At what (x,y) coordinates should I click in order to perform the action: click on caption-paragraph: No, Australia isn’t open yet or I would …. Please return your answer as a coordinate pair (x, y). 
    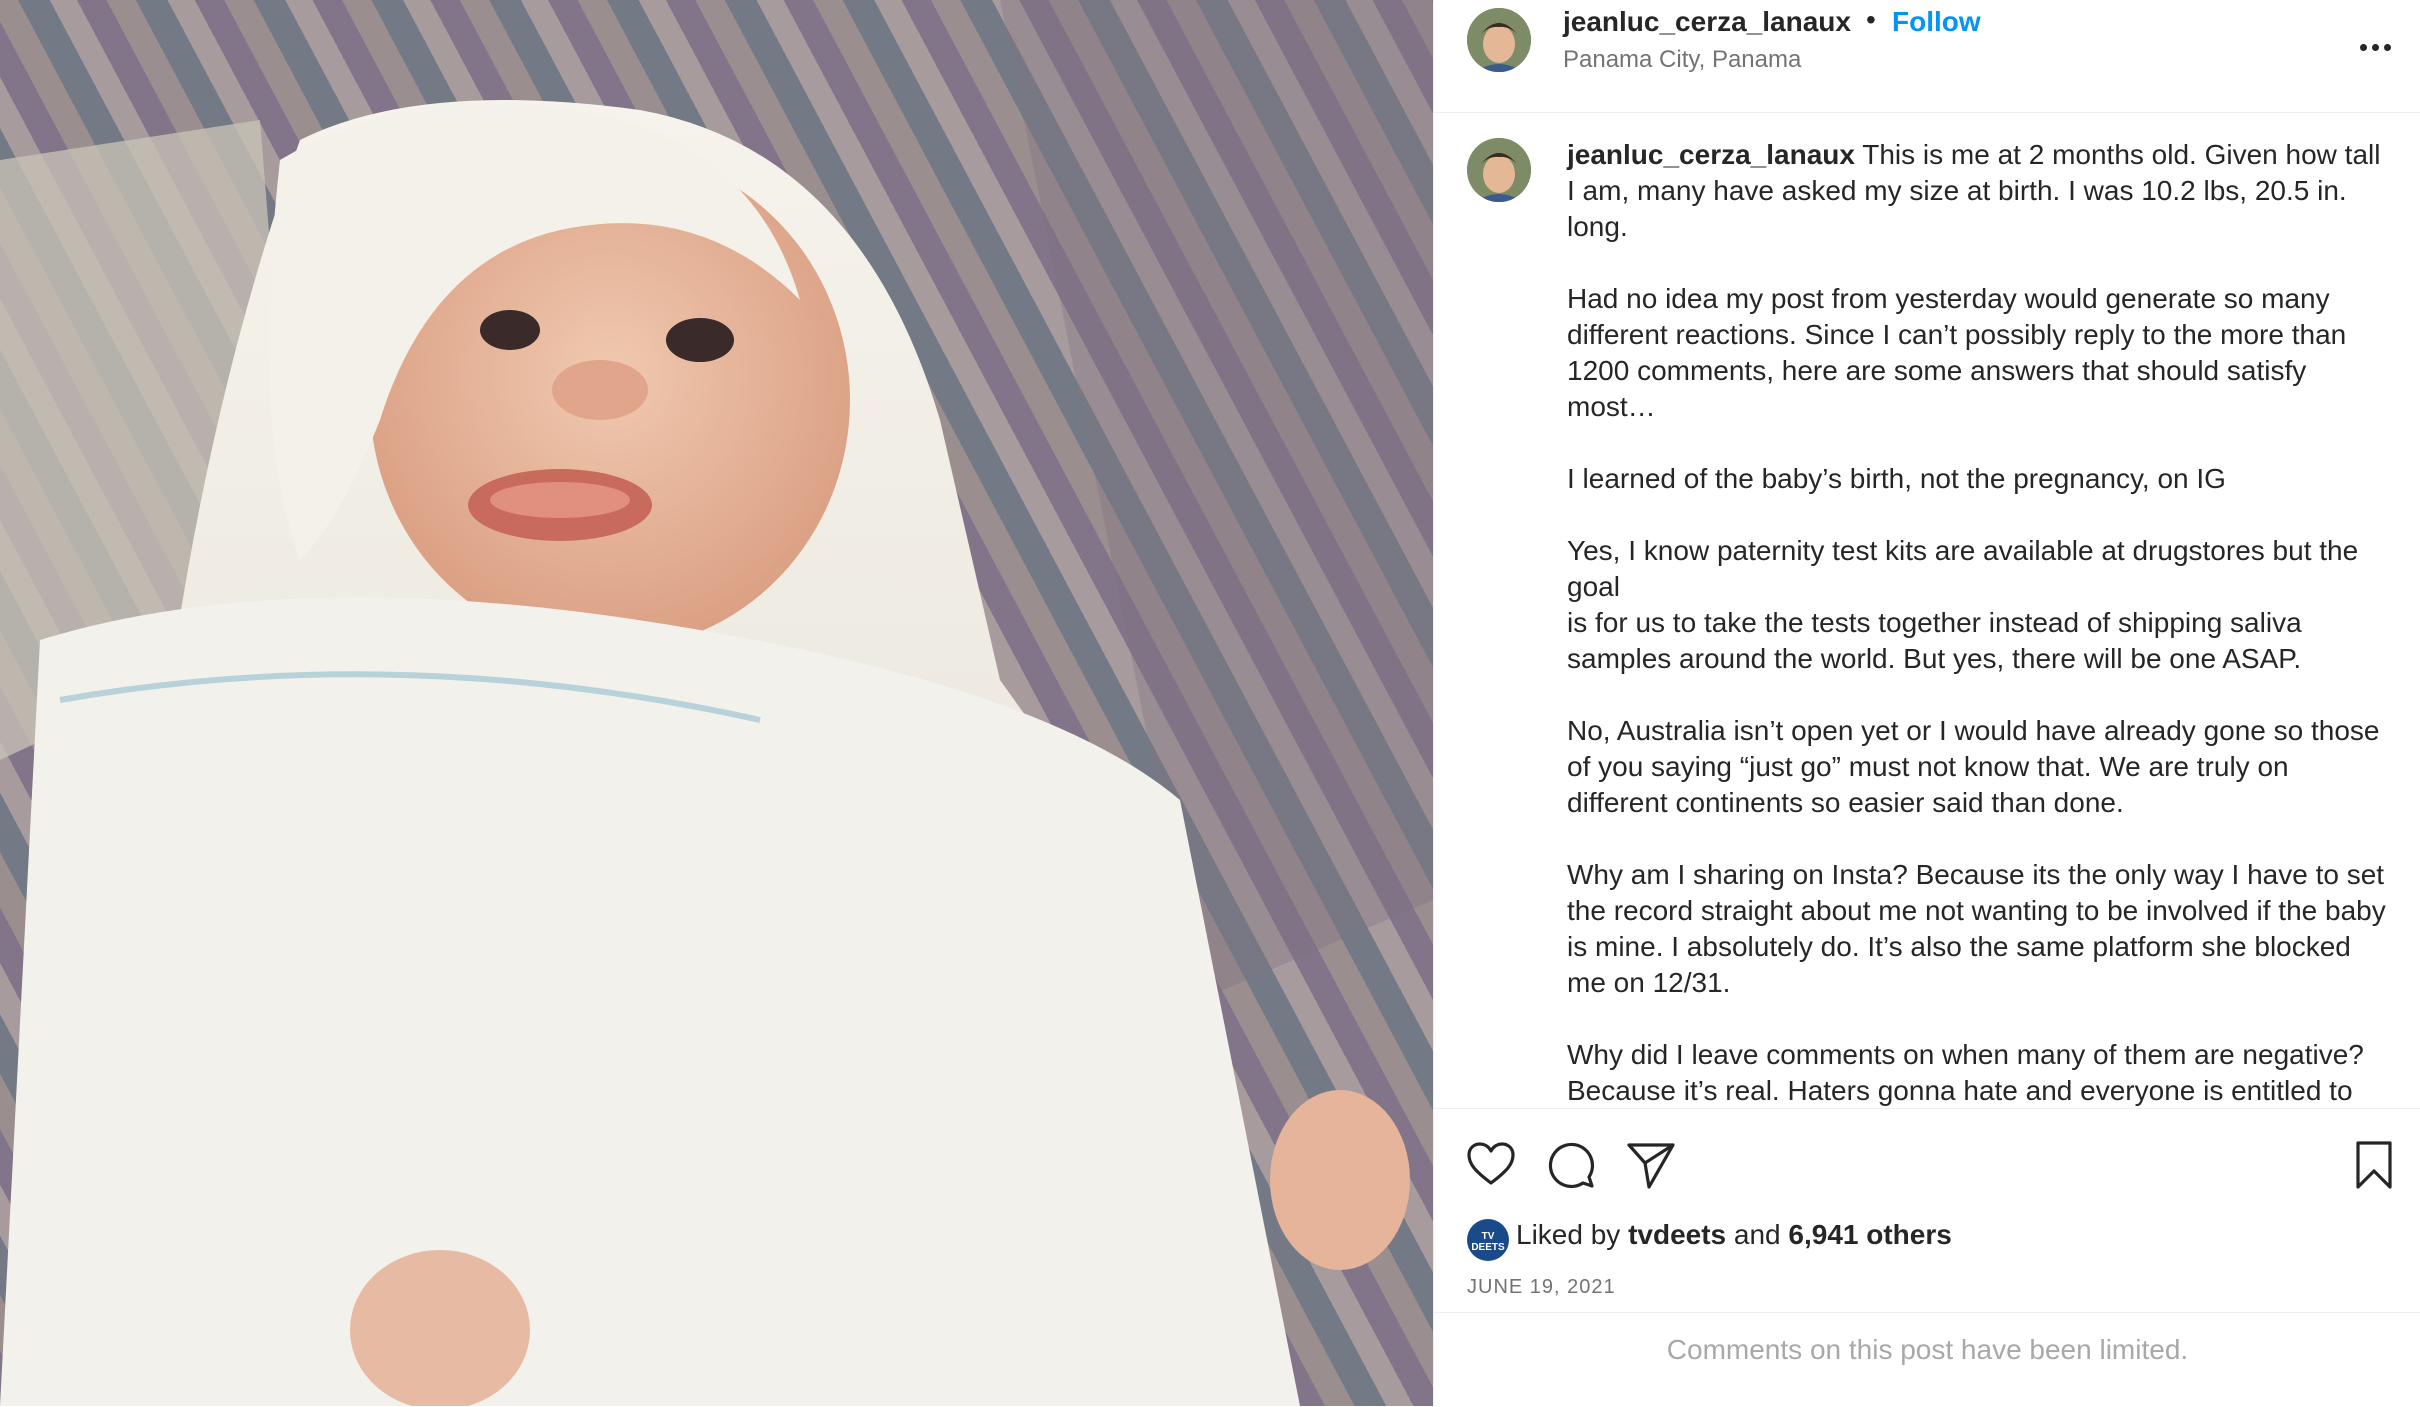
    Looking at the image, I should click on (1973, 766).